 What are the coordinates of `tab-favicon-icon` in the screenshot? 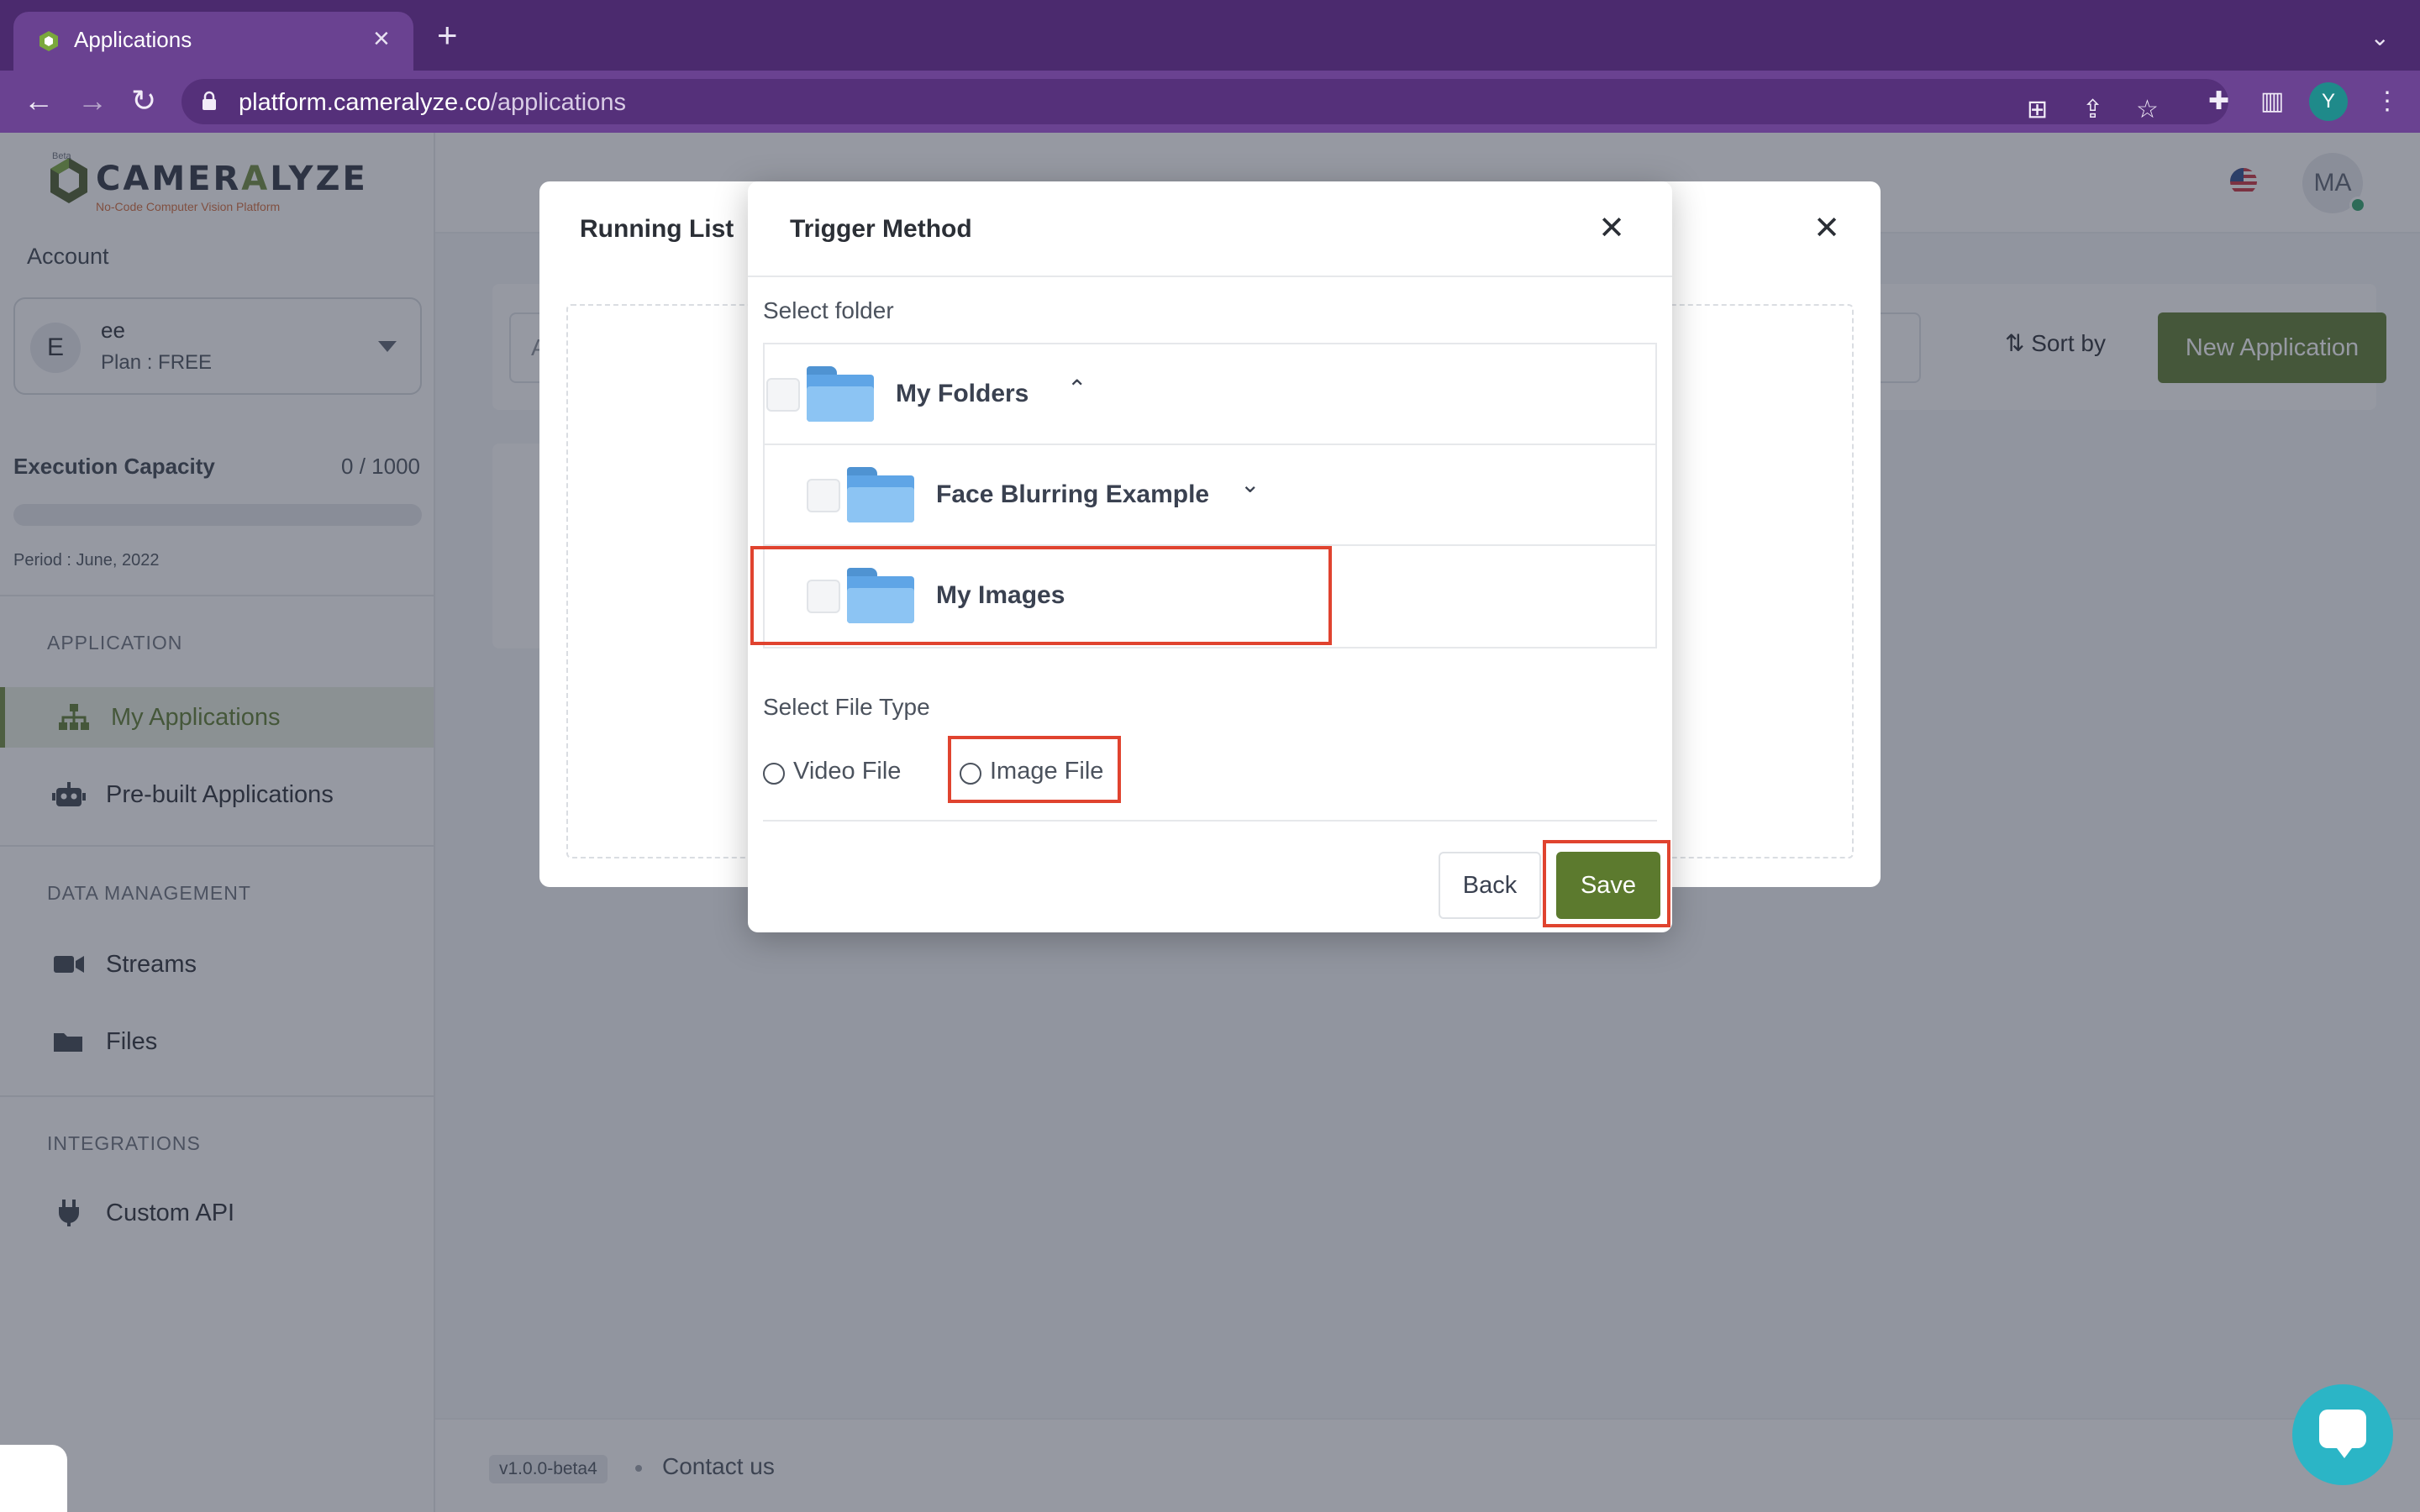 It's located at (49, 41).